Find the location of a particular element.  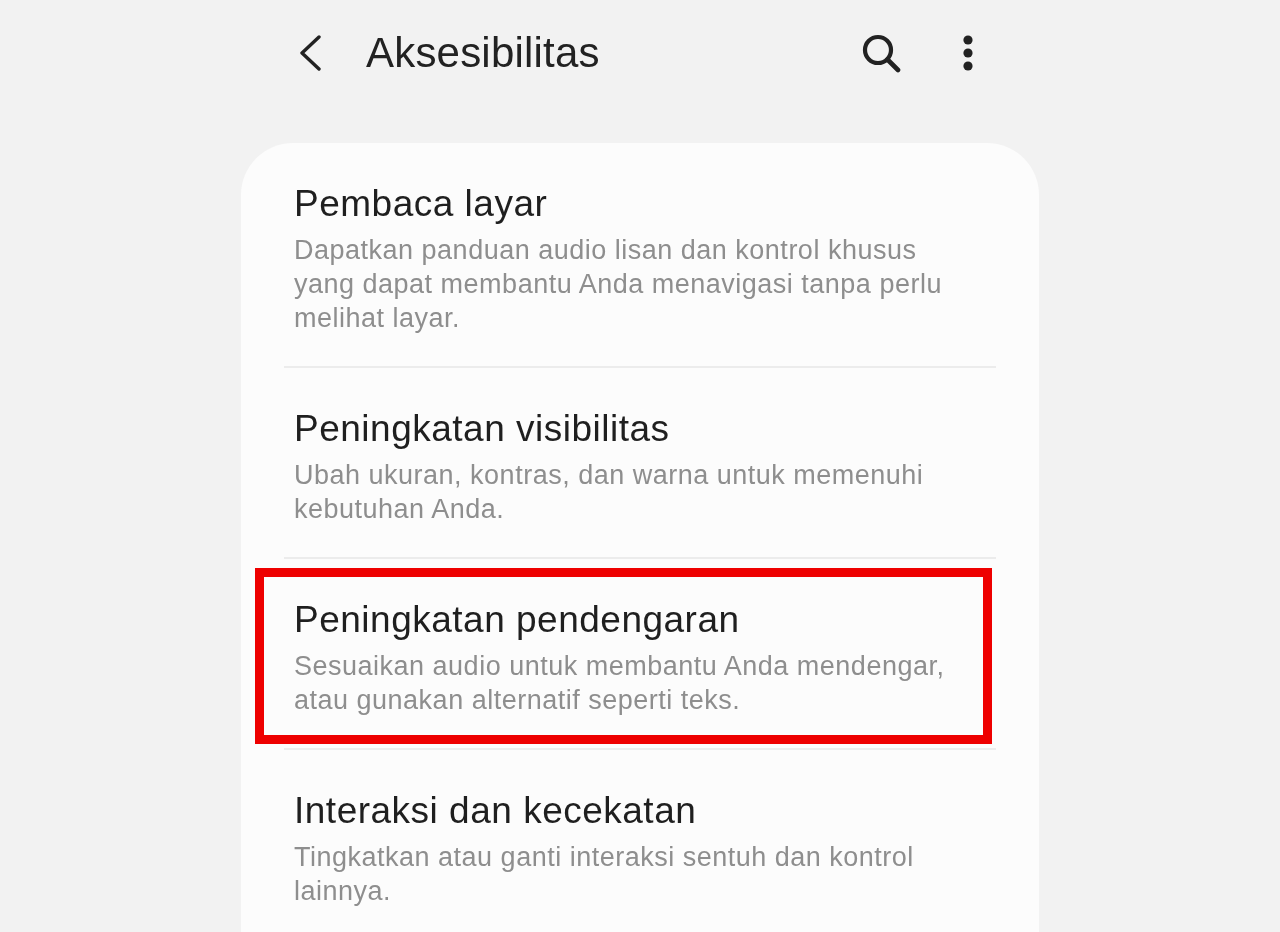

search-icon is located at coordinates (881, 53).